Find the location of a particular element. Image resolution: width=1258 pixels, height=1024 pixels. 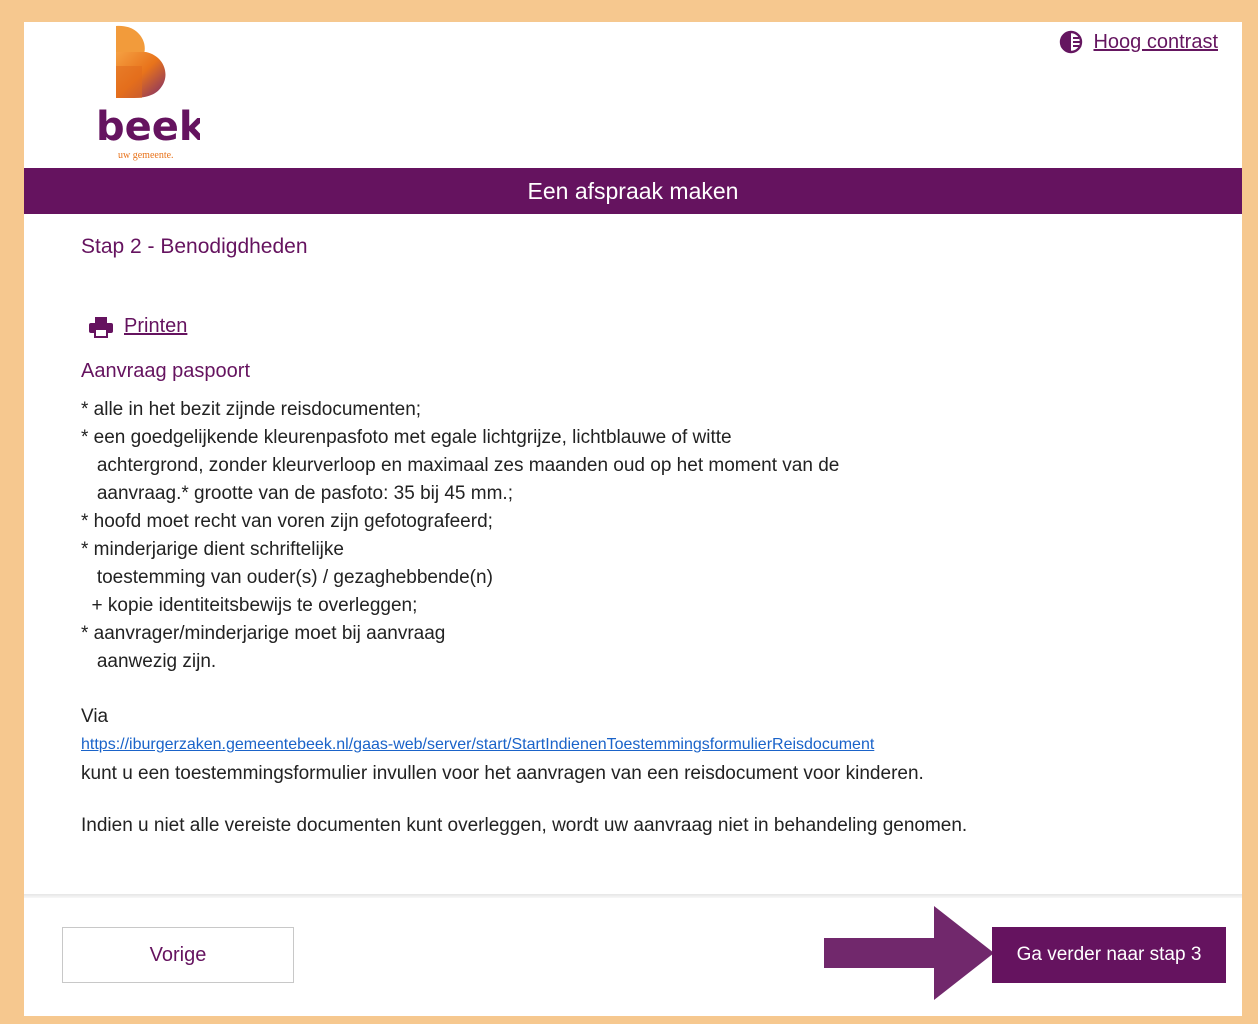

beek-logo: beek uw gemeente. is located at coordinates (148, 93).